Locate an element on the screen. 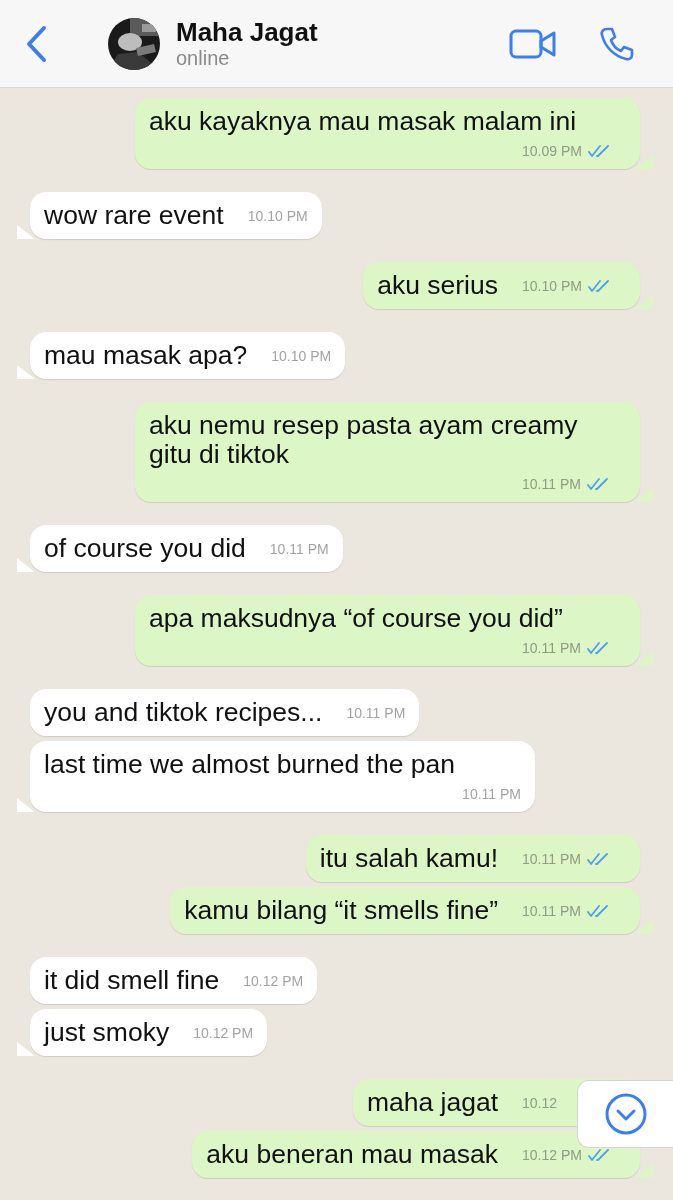  message-text: kamu bilang “it smells fine” is located at coordinates (341, 910).